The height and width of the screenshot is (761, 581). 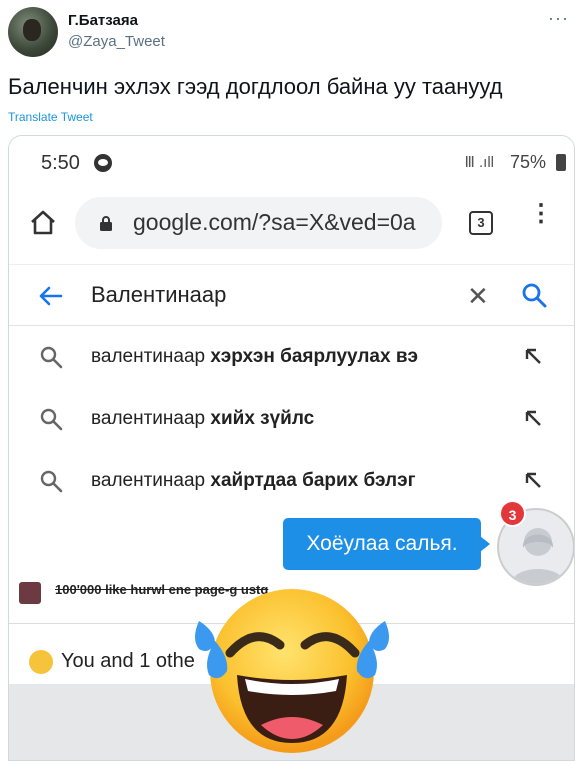 I want to click on battery-icon, so click(x=561, y=162).